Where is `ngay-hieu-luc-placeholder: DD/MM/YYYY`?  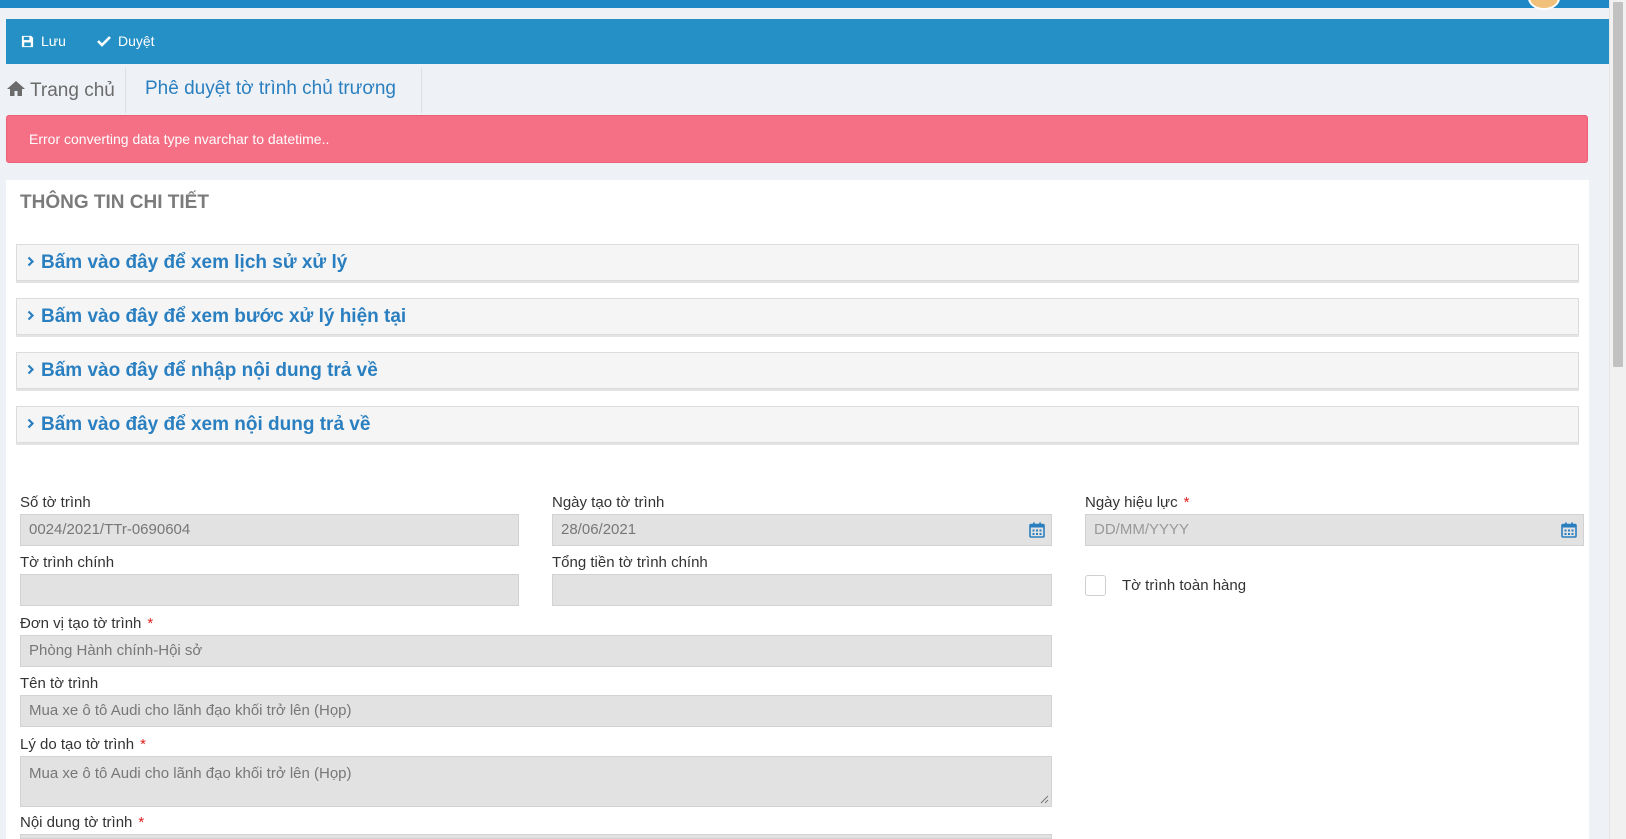 ngay-hieu-luc-placeholder: DD/MM/YYYY is located at coordinates (1142, 529).